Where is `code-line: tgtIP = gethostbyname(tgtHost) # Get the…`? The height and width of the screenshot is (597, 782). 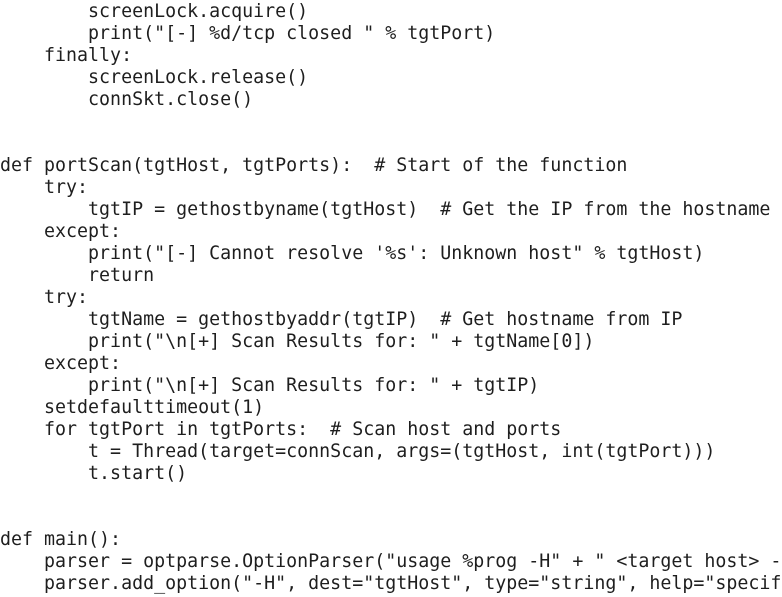
code-line: tgtIP = gethostbyname(tgtHost) # Get the… is located at coordinates (385, 209).